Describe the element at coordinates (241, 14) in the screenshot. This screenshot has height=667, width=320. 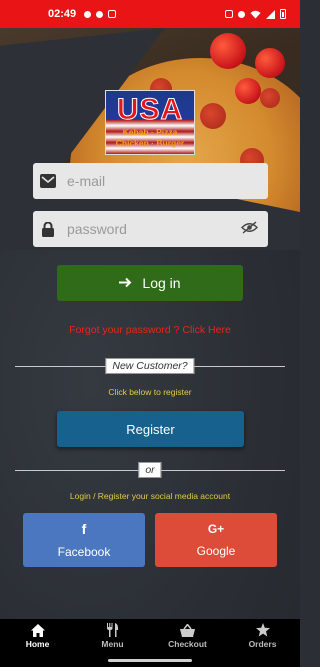
I see `mute-icon` at that location.